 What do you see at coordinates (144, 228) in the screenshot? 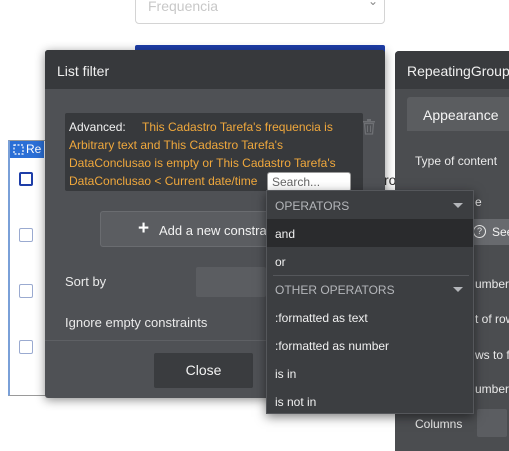
I see `plus-icon: +` at bounding box center [144, 228].